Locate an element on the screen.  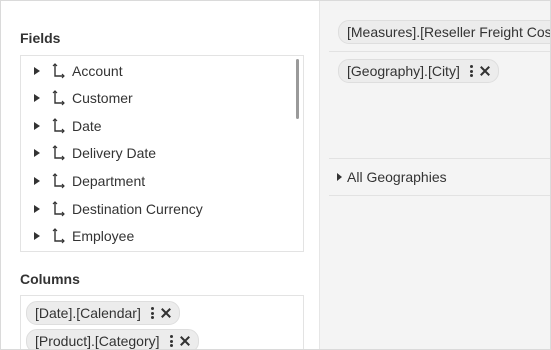
field-item-label: Account is located at coordinates (97, 70).